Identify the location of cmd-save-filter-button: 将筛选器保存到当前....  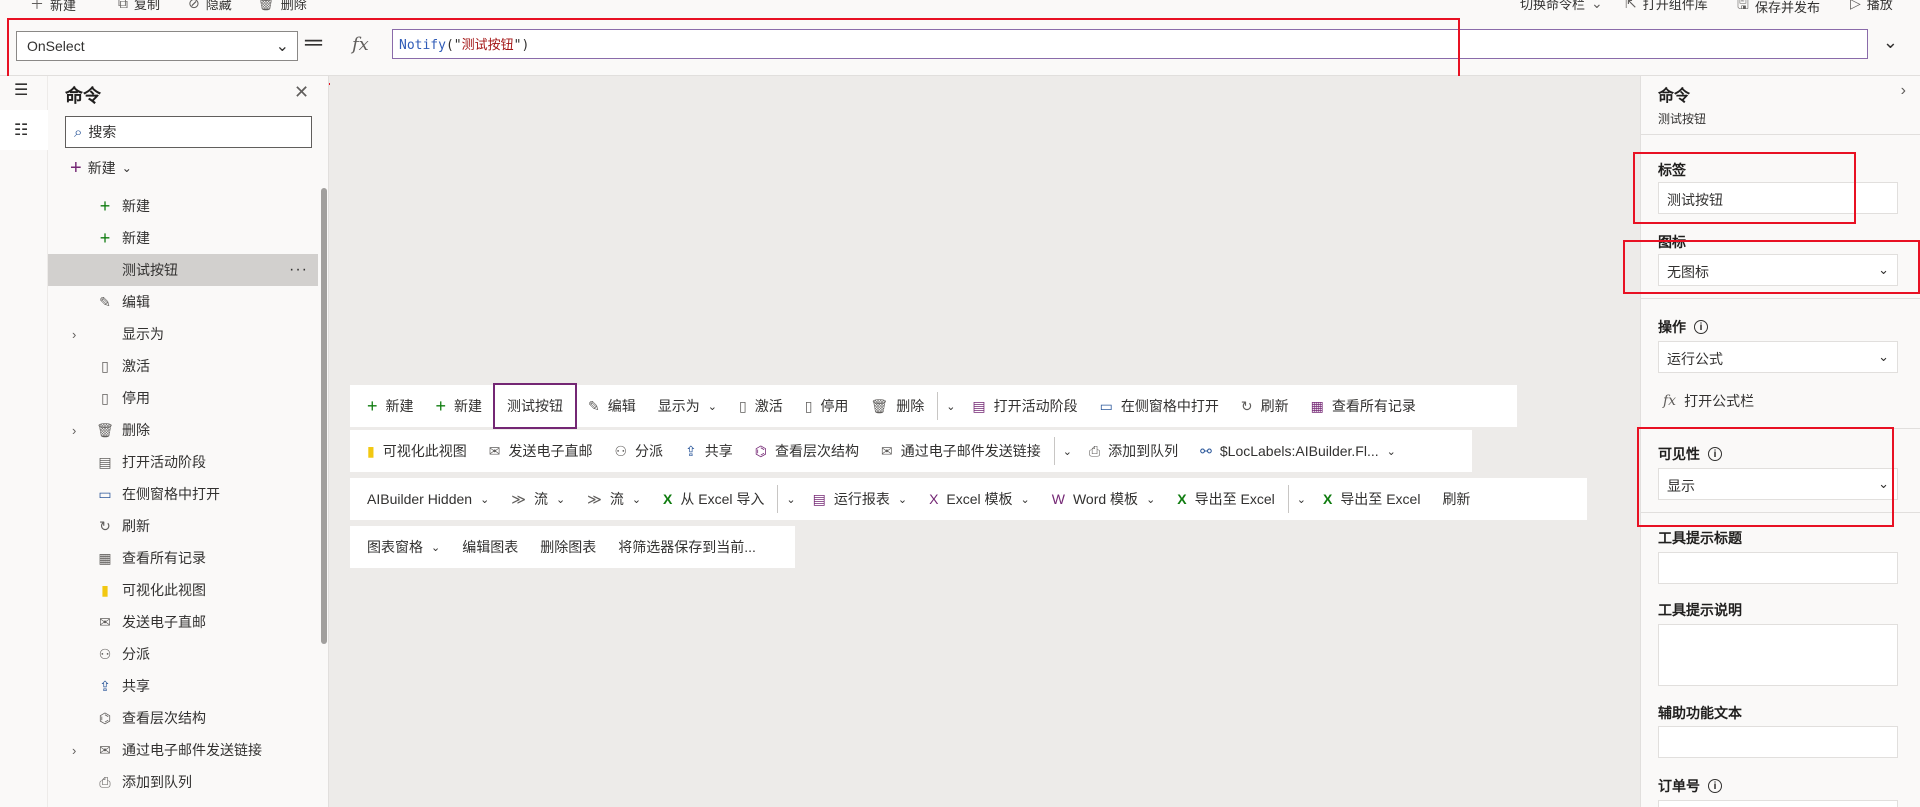
(687, 547).